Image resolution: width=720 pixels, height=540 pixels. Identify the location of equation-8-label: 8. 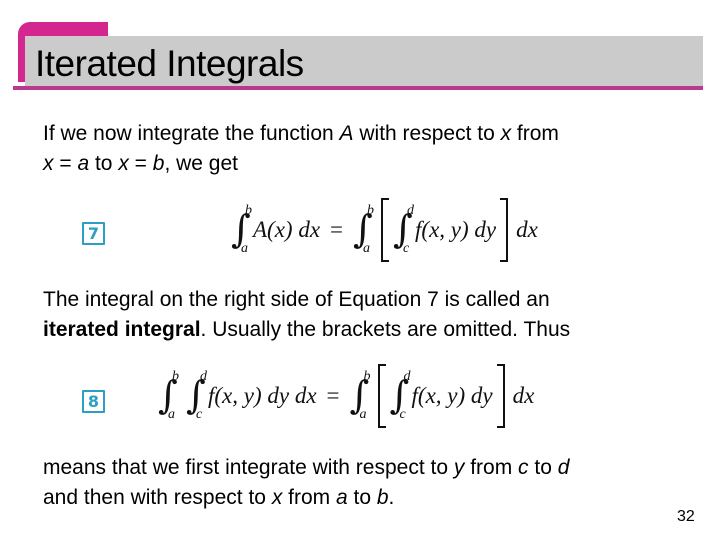
(93, 401).